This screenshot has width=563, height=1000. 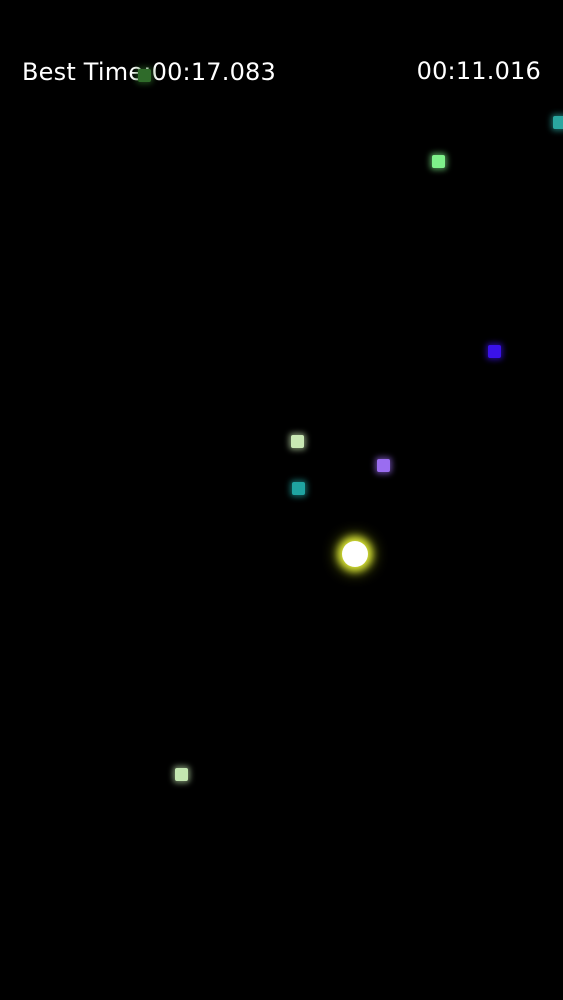 What do you see at coordinates (87, 72) in the screenshot?
I see `best-time-label: Best Time:` at bounding box center [87, 72].